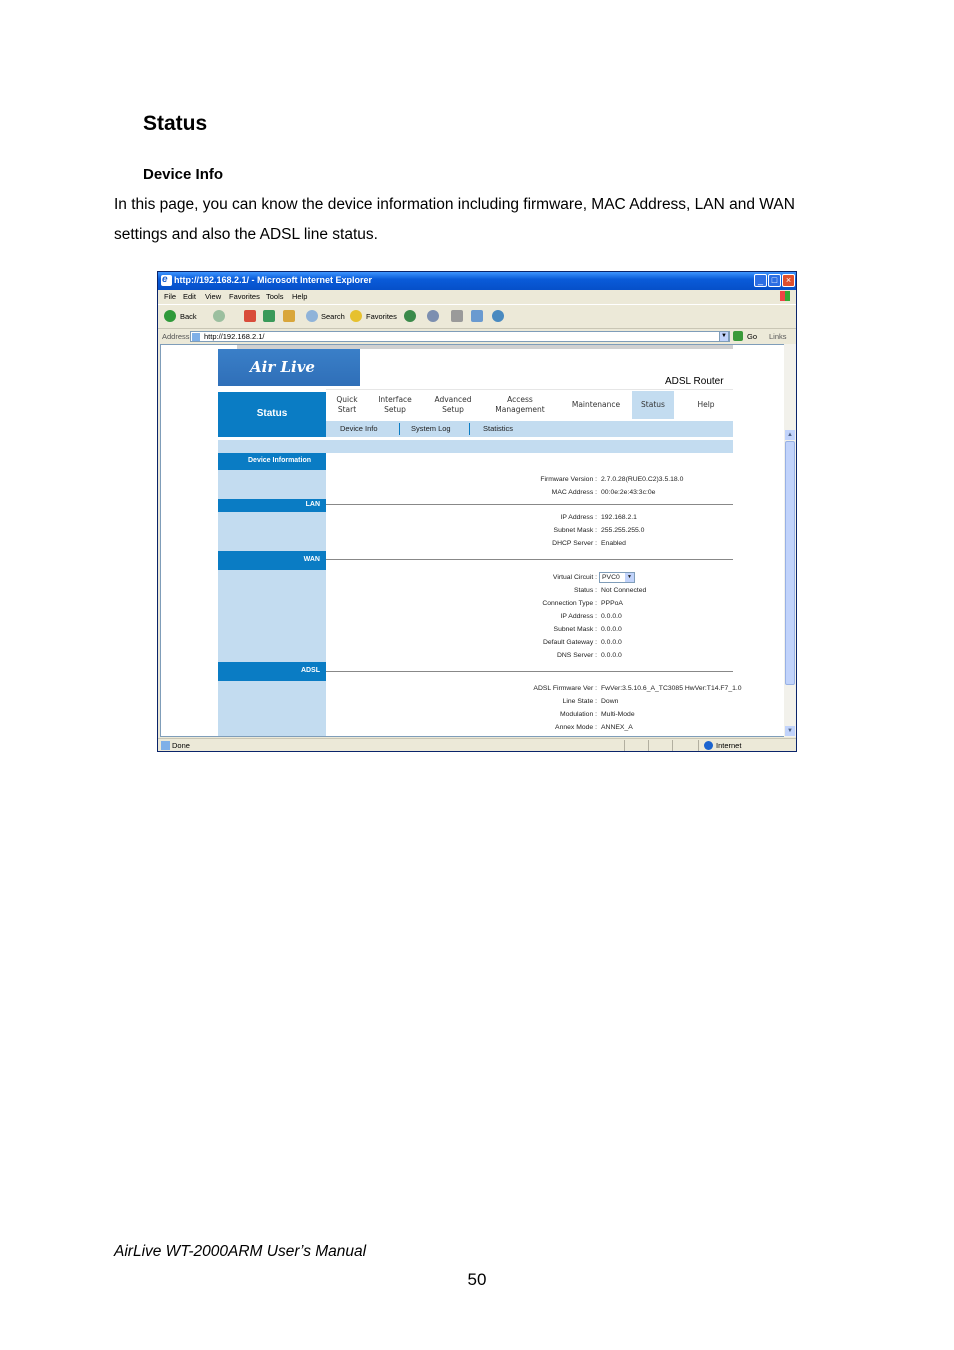 This screenshot has height=1350, width=954. Describe the element at coordinates (617, 577) in the screenshot. I see `virtual-circuit-select: PVC0 ▼` at that location.